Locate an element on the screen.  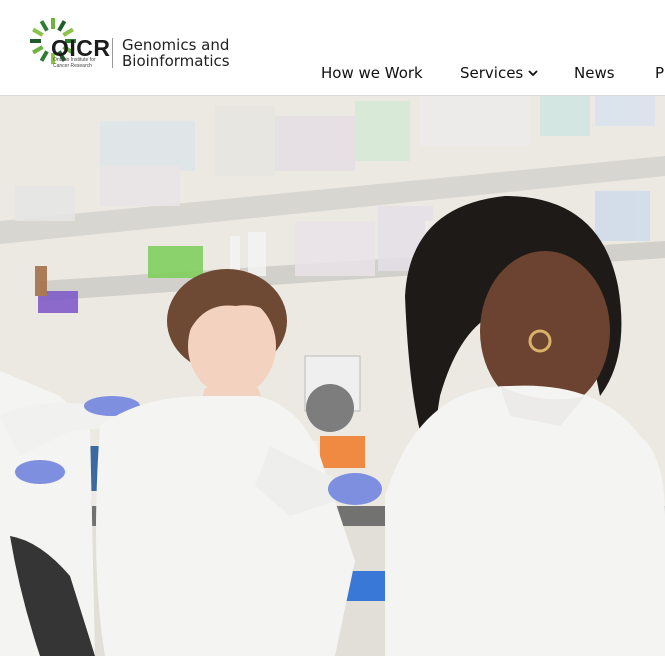
nav-how-we-work: How we Work is located at coordinates (372, 73).